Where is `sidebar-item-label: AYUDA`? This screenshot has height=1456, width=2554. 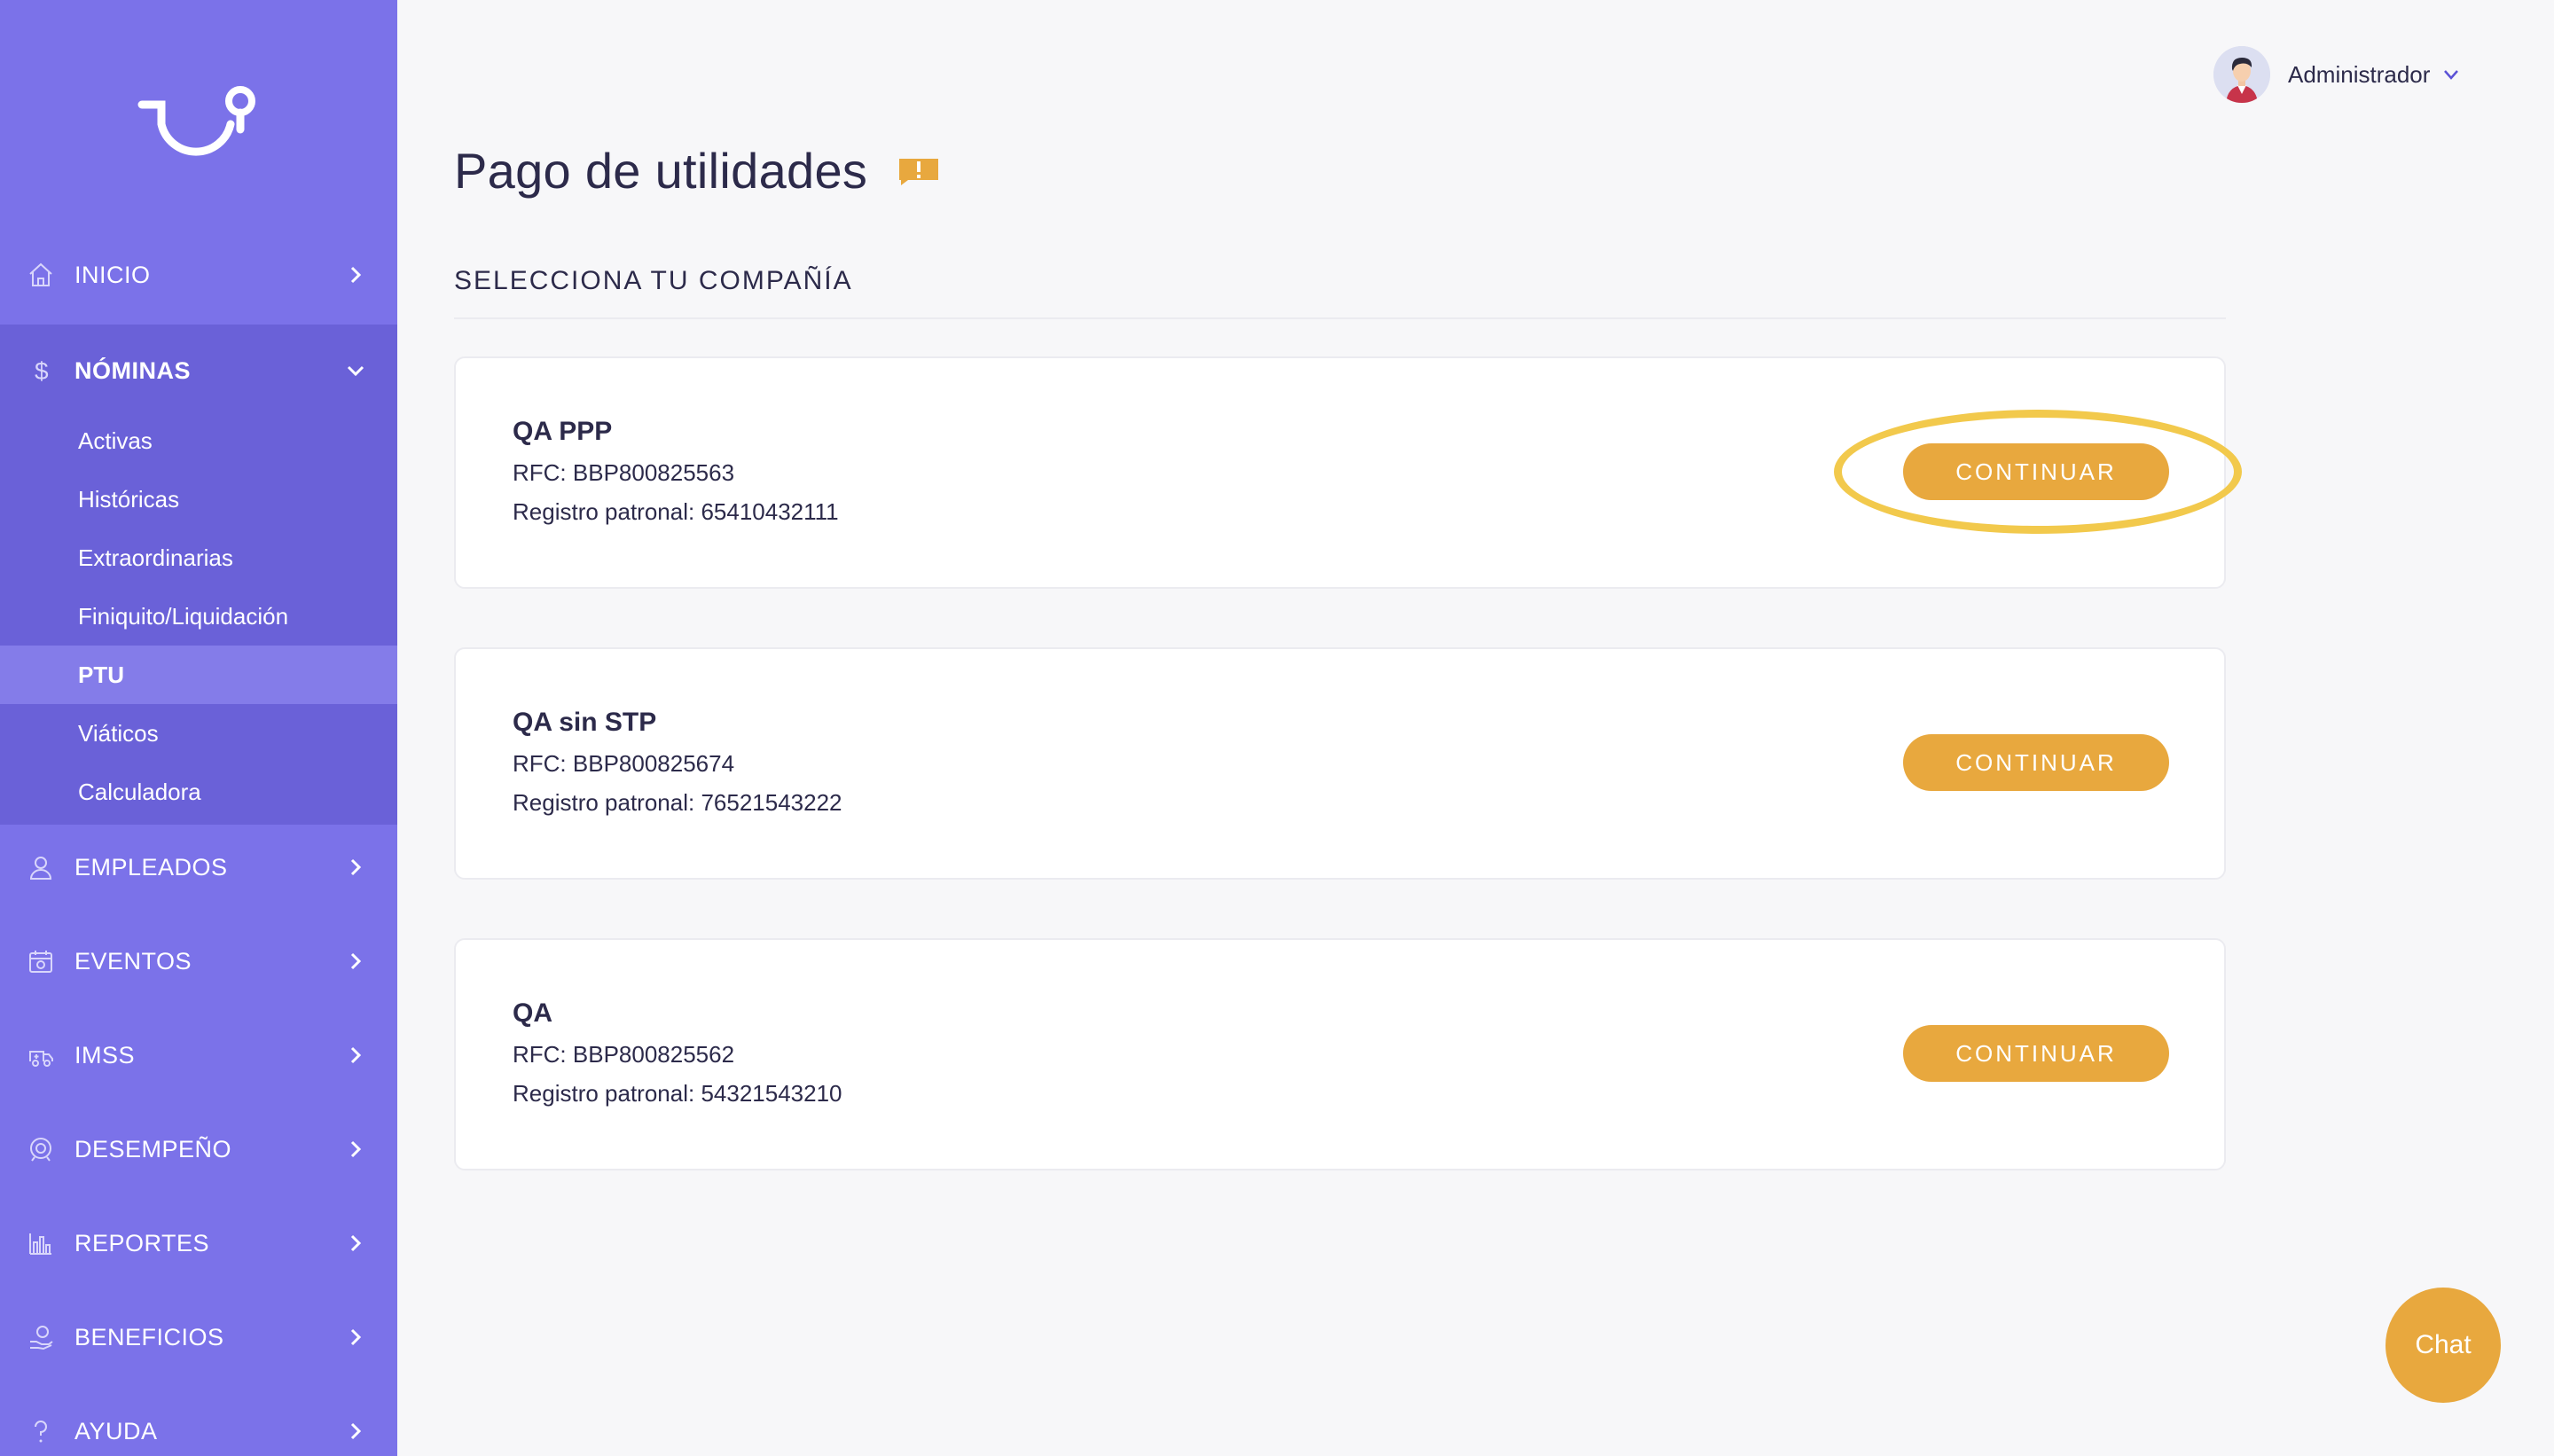 sidebar-item-label: AYUDA is located at coordinates (116, 1430).